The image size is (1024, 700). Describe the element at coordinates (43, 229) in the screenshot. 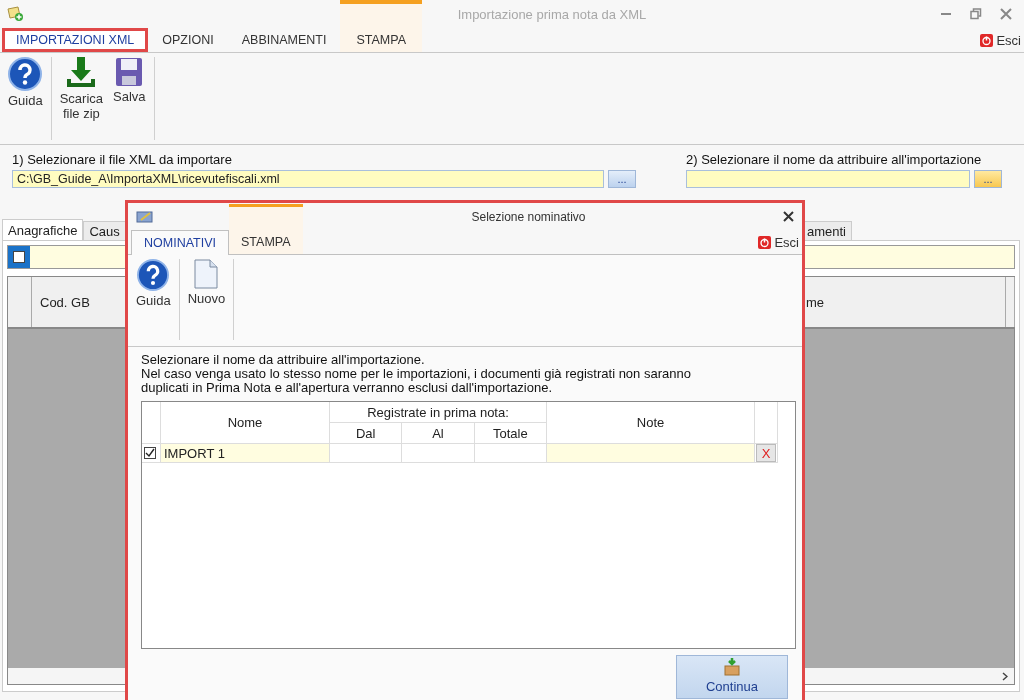

I see `data-tab: Anagrafiche` at that location.